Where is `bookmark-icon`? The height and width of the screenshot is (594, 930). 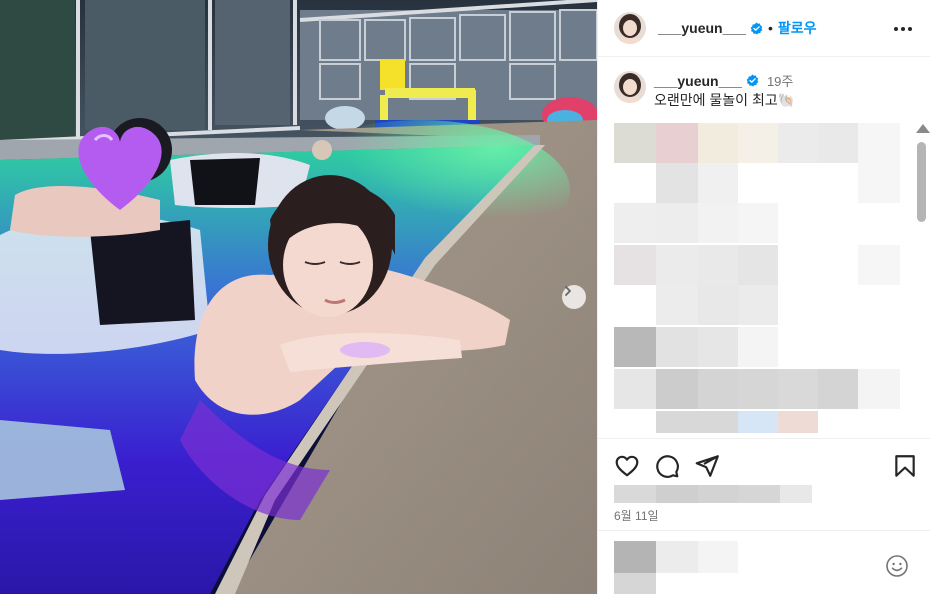 bookmark-icon is located at coordinates (905, 466).